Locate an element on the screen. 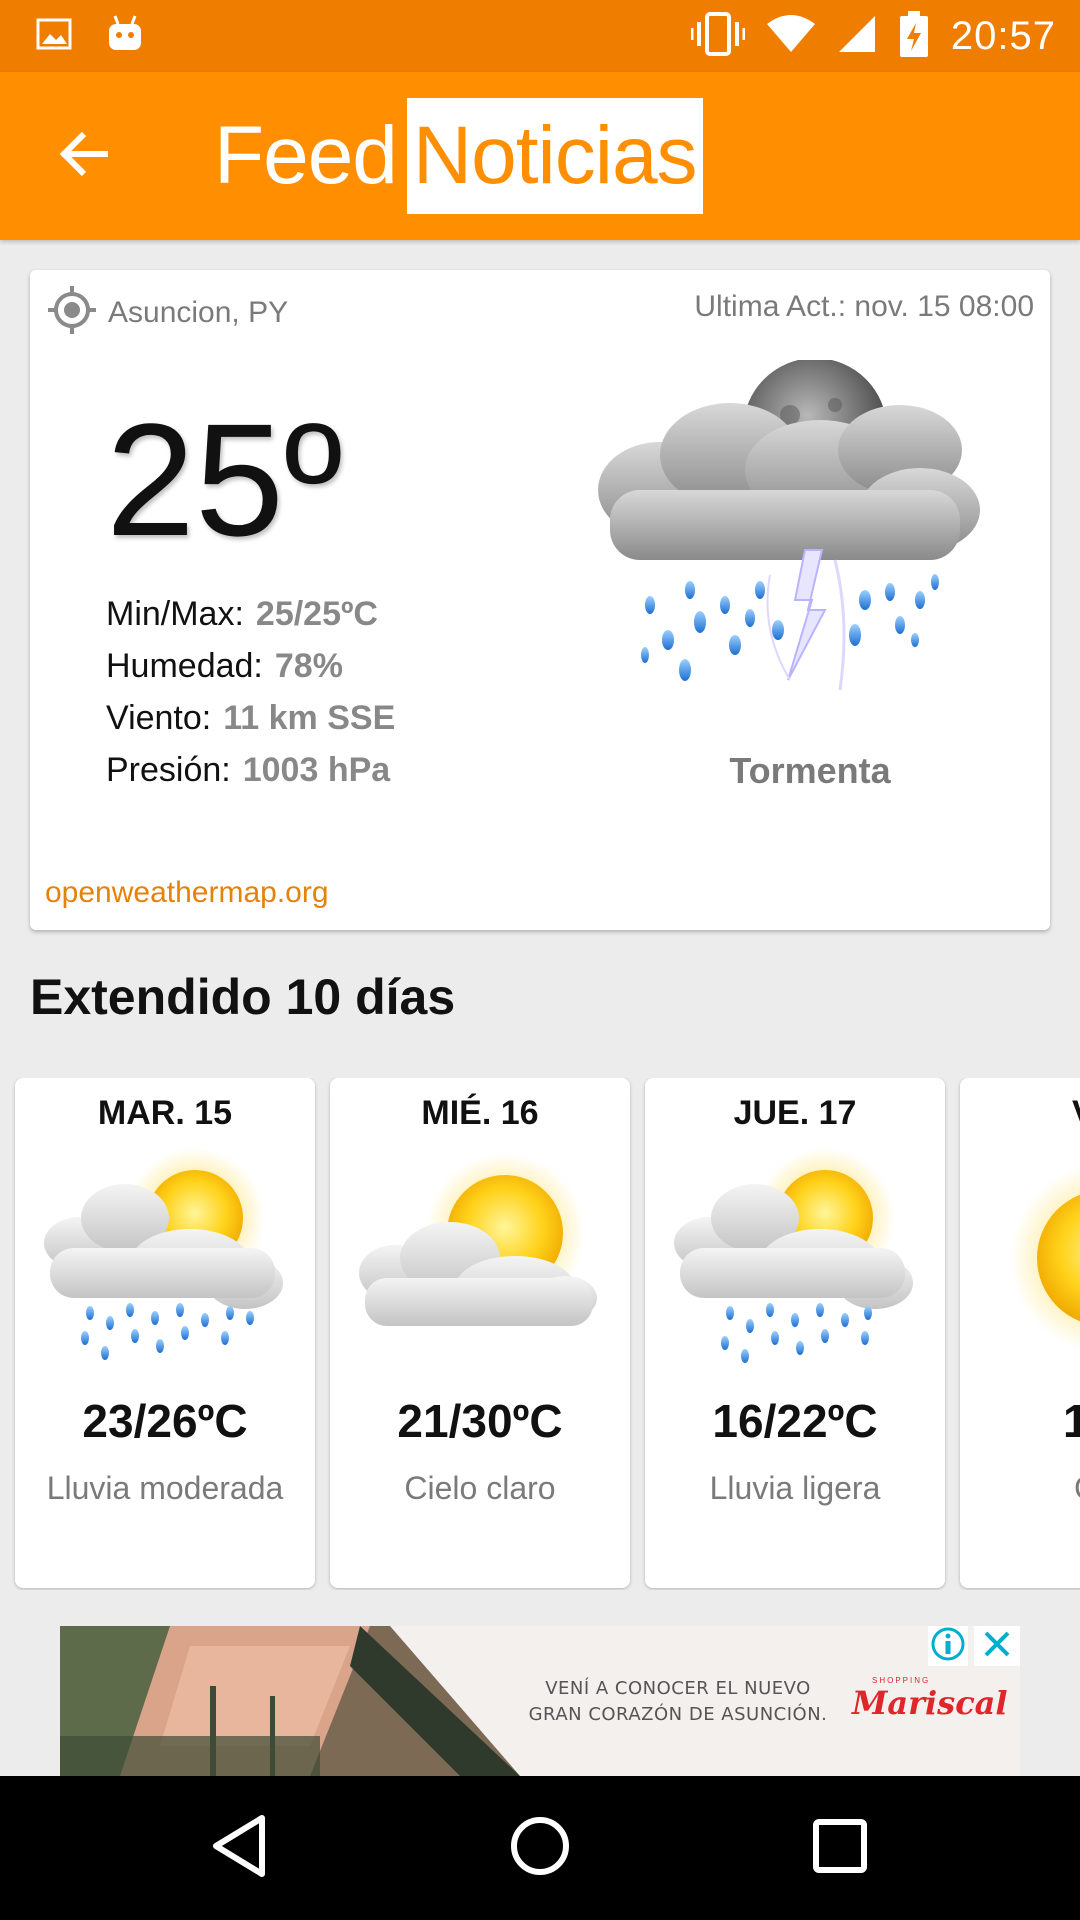 The height and width of the screenshot is (1920, 1080). nav-back-button is located at coordinates (240, 1848).